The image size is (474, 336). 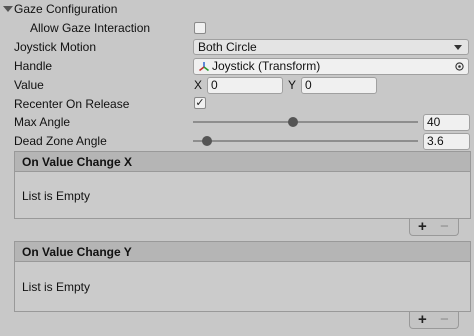 I want to click on event-y-add-button: +, so click(x=422, y=319).